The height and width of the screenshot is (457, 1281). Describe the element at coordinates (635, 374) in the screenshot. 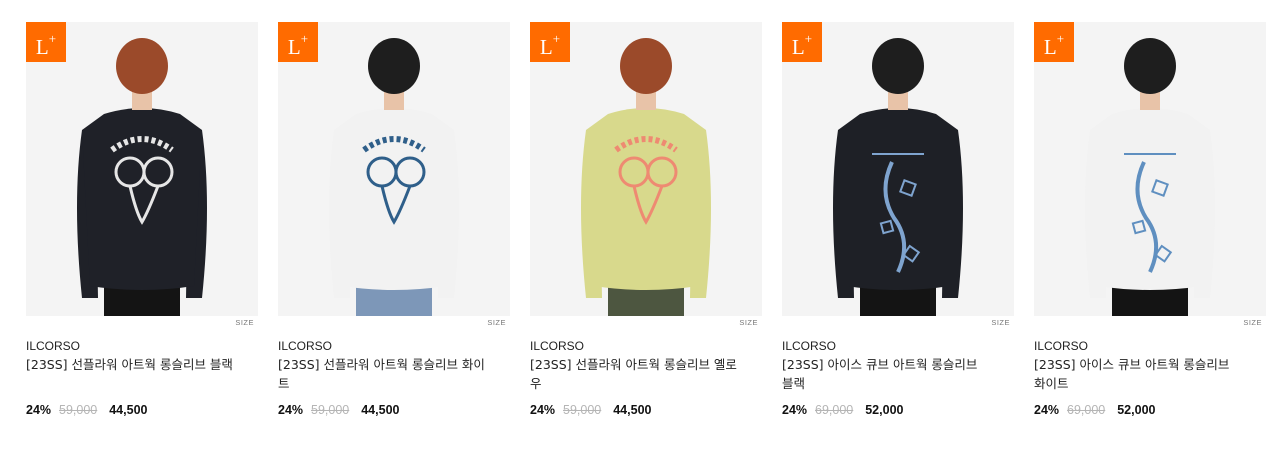

I see `product-name: [23SS] 선플라워 아트웍 롱슬리브 옐로우` at that location.